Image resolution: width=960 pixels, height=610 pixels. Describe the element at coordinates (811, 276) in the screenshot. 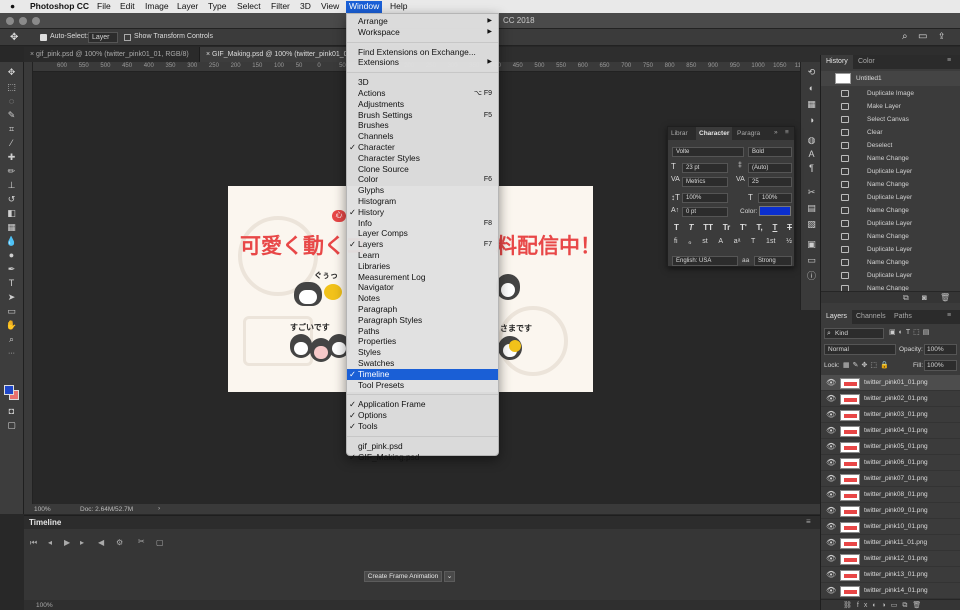

I see `info-icon: ⓘ` at that location.